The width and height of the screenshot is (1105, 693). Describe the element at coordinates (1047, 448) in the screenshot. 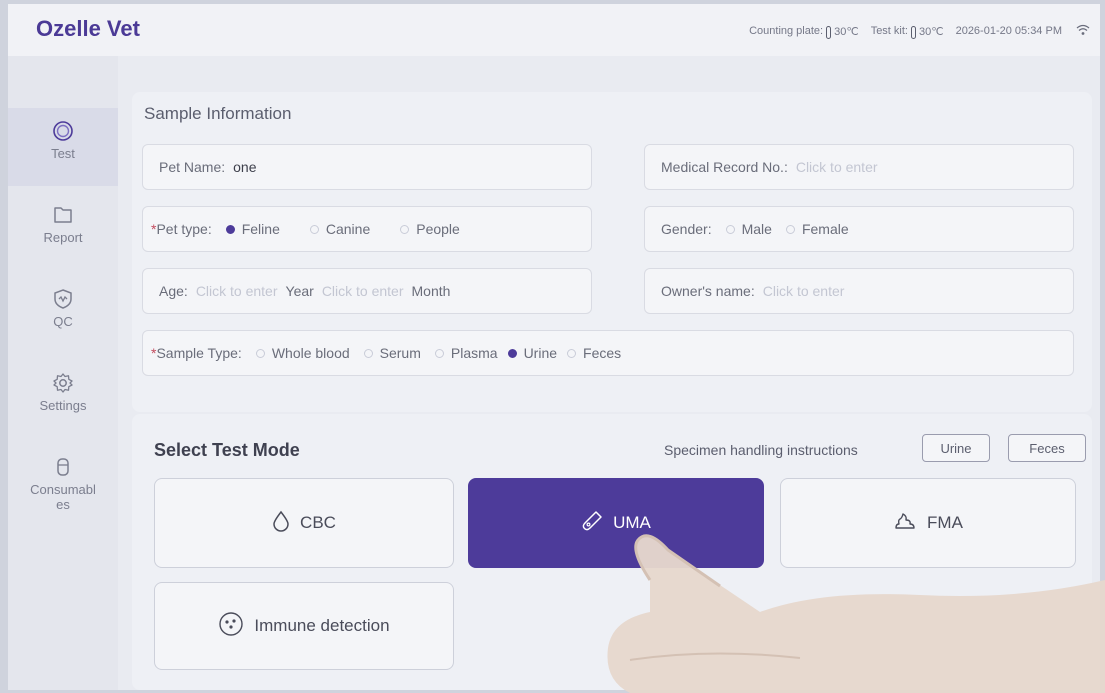

I see `feces-instructions-button: Feces` at that location.